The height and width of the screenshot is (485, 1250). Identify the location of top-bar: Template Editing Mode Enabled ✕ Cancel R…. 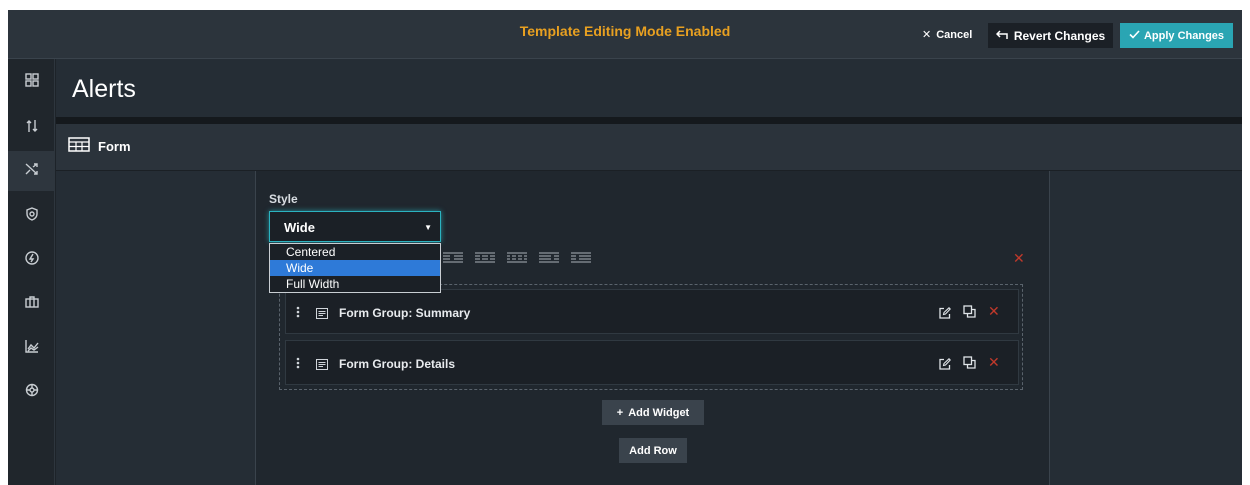
(625, 34).